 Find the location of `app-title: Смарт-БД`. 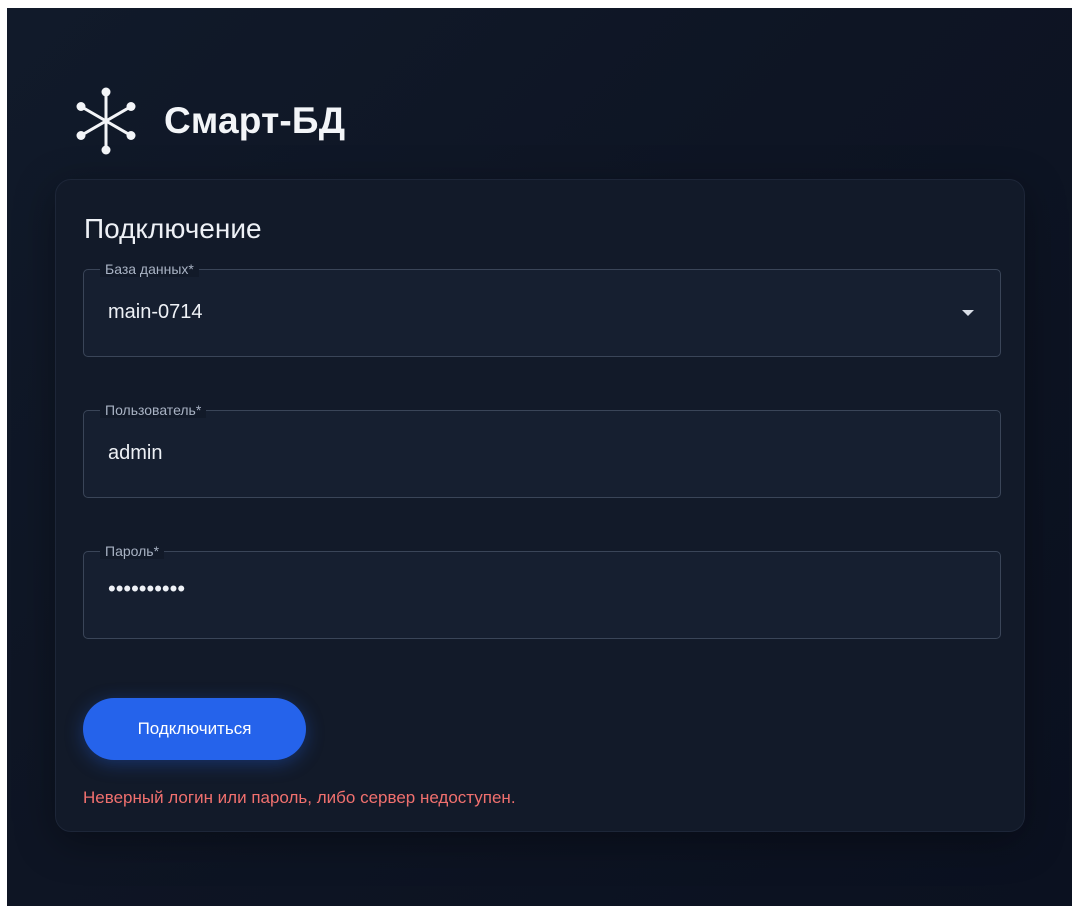

app-title: Смарт-БД is located at coordinates (255, 120).